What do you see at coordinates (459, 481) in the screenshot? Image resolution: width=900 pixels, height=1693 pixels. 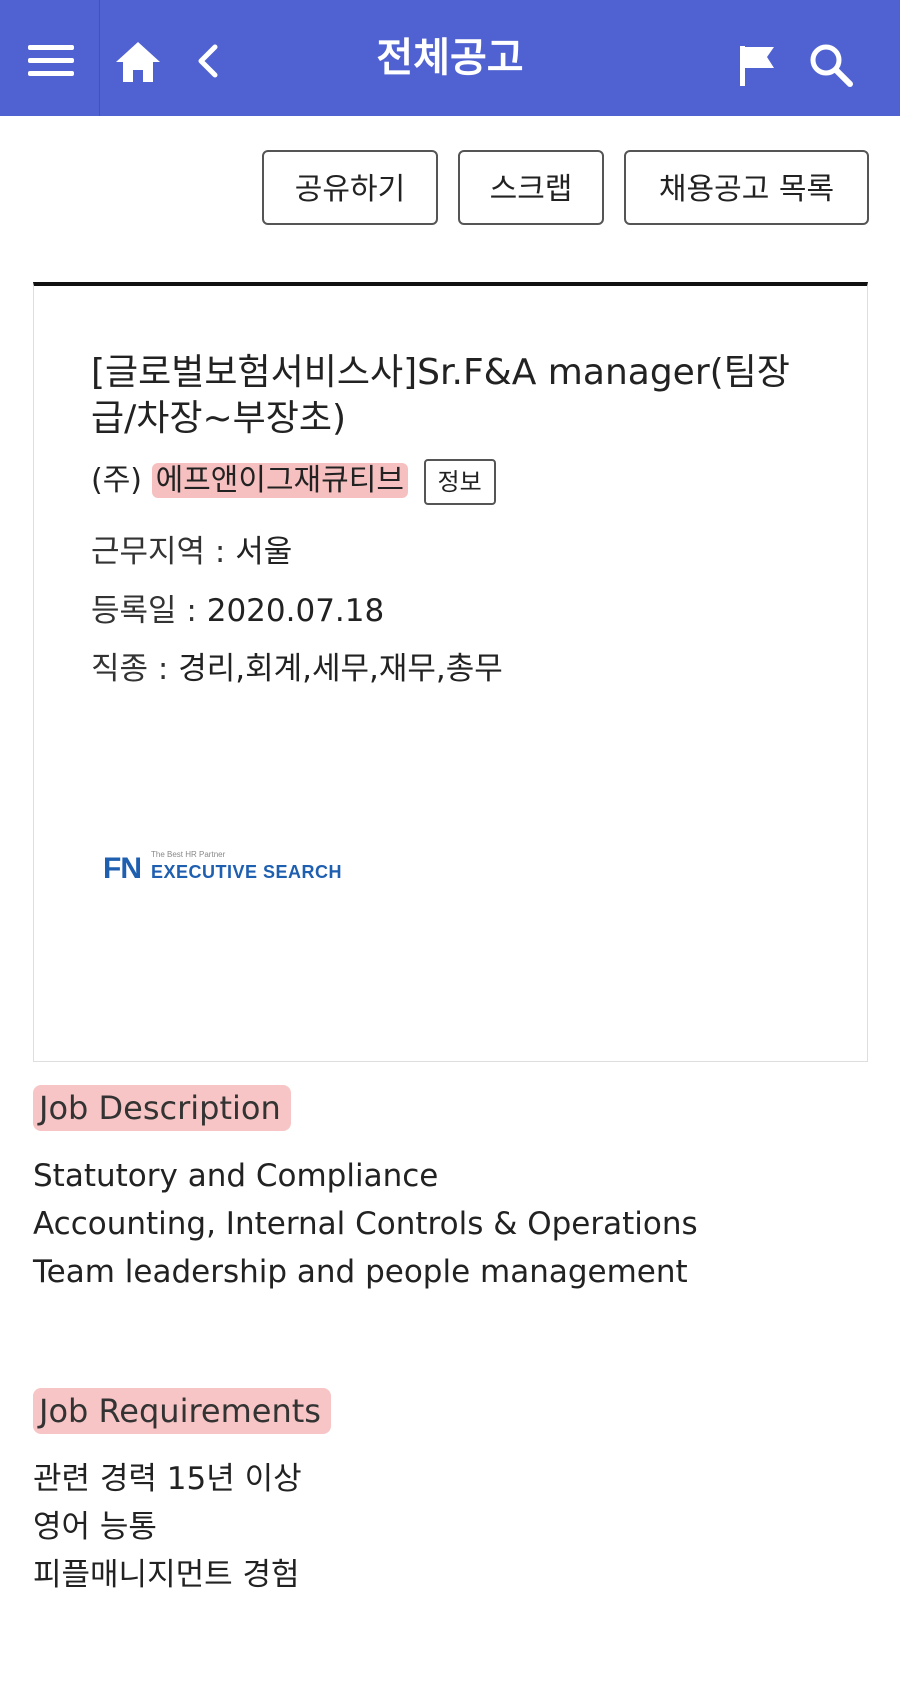 I see `company-info-button: 정보` at bounding box center [459, 481].